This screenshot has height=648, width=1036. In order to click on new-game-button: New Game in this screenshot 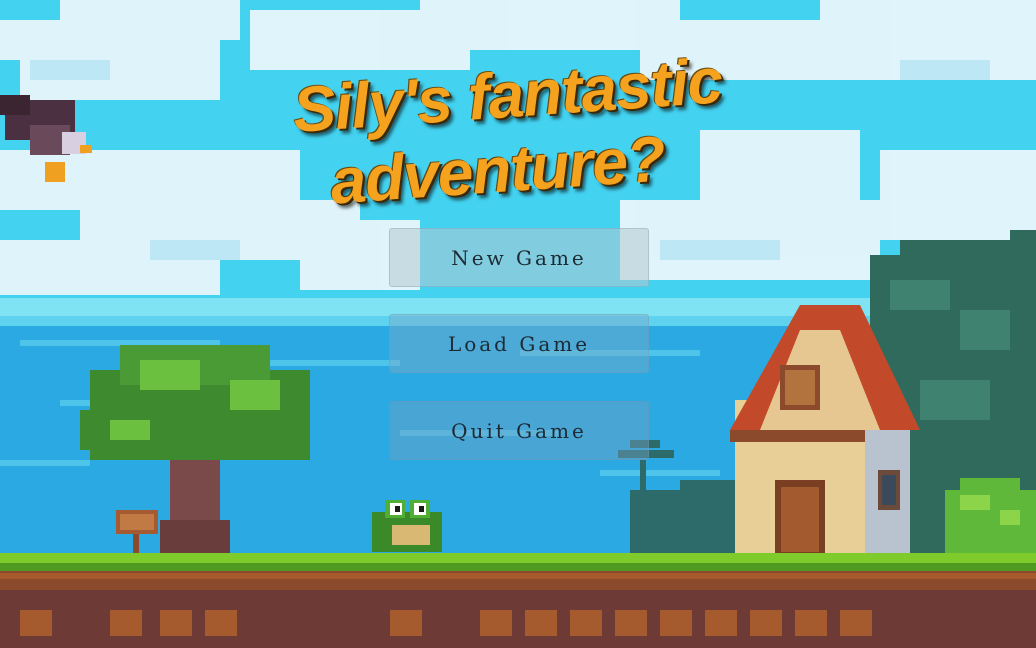, I will do `click(519, 257)`.